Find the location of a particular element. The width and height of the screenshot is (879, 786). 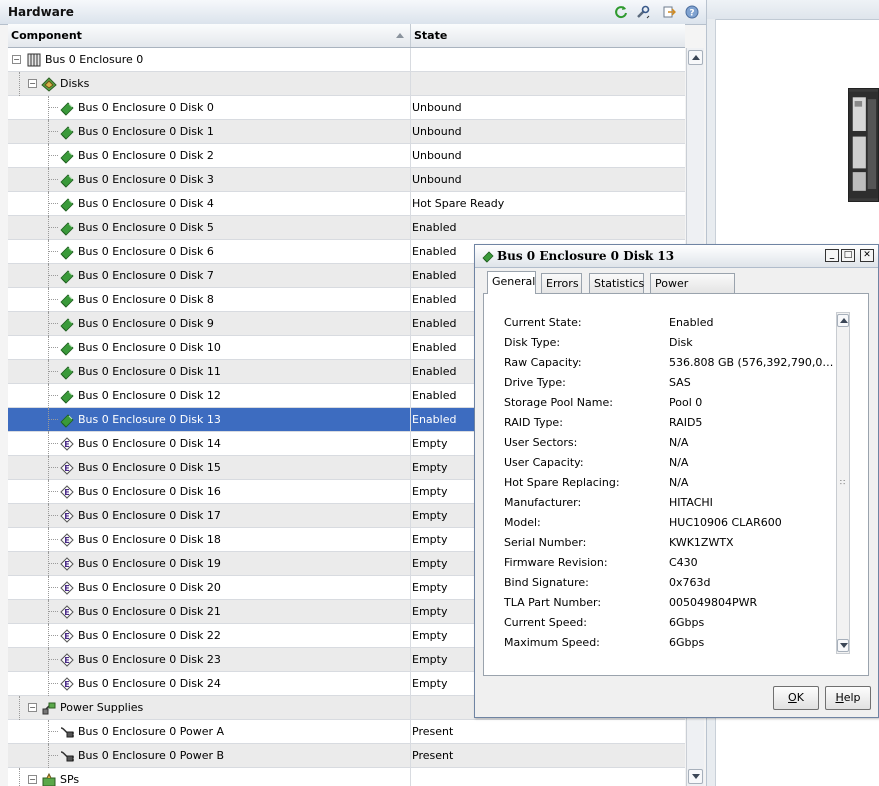

dialog-titlebar: Bus 0 Enclosure 0 Disk 13 _ □ ✕ is located at coordinates (676, 256).